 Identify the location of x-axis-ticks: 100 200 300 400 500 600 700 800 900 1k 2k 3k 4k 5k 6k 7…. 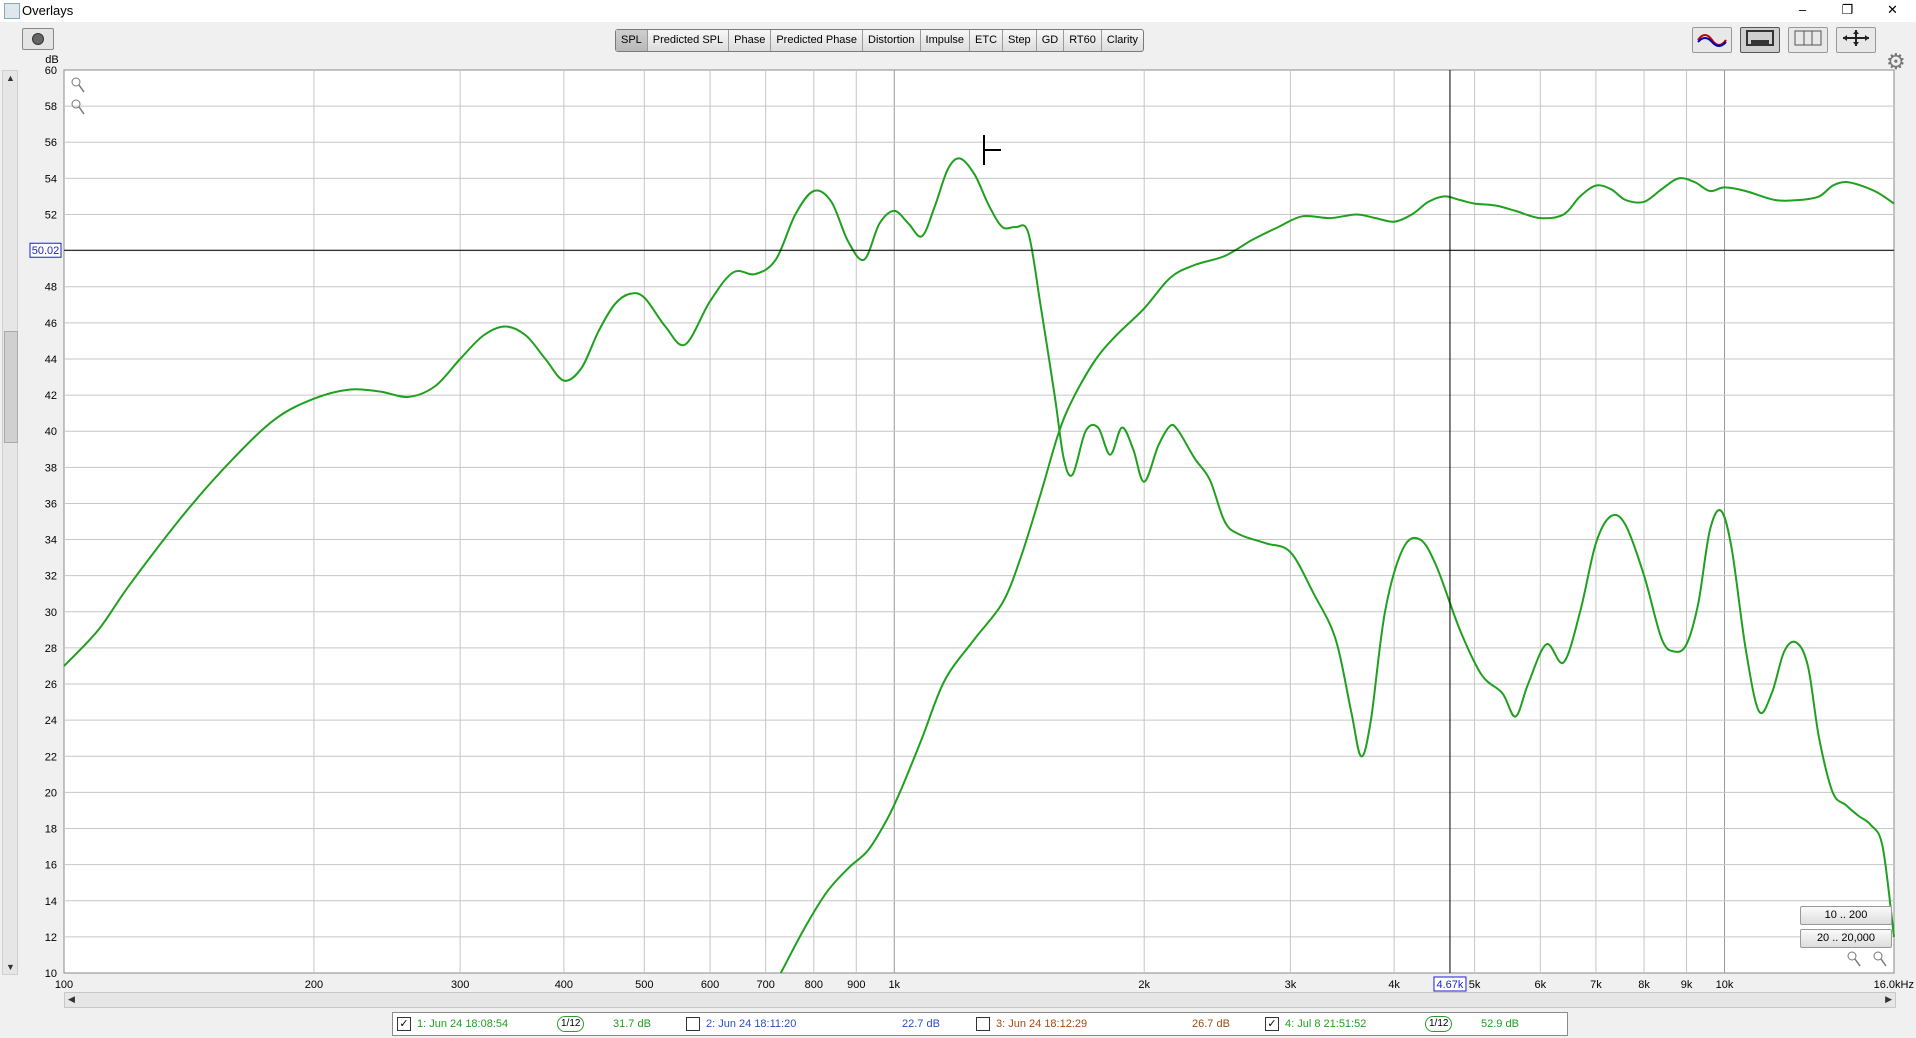
(984, 985).